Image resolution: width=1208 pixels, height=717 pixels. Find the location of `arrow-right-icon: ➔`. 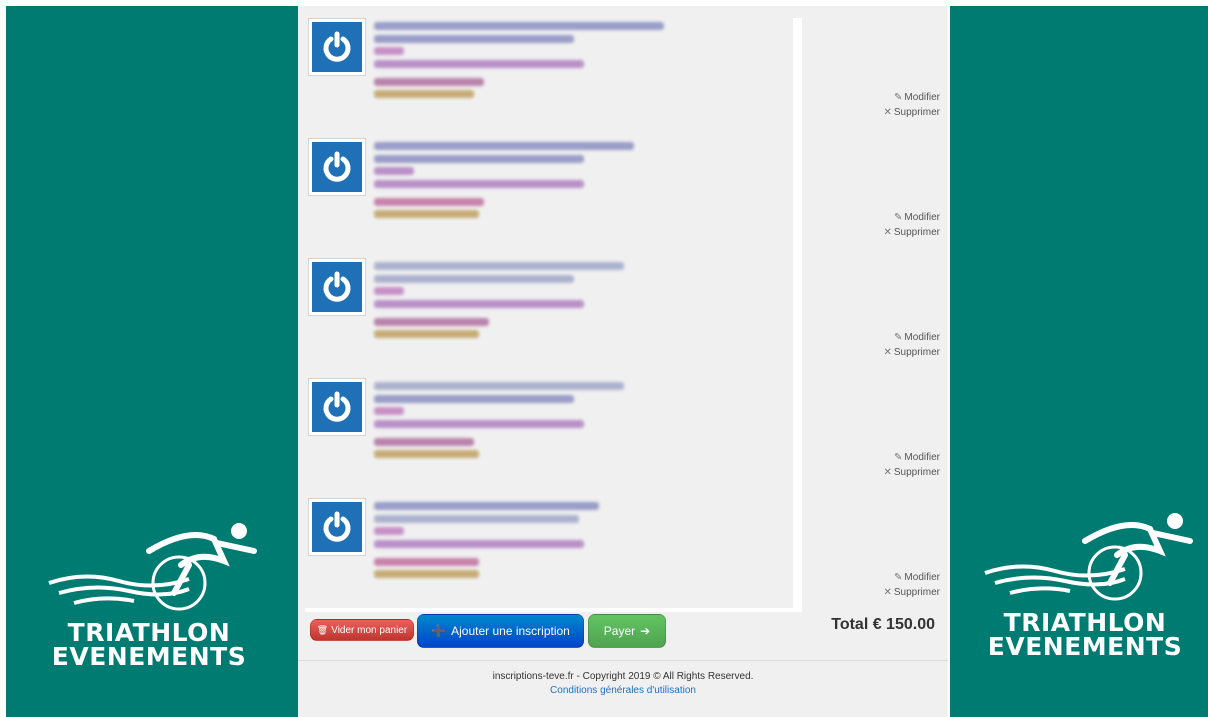

arrow-right-icon: ➔ is located at coordinates (645, 631).